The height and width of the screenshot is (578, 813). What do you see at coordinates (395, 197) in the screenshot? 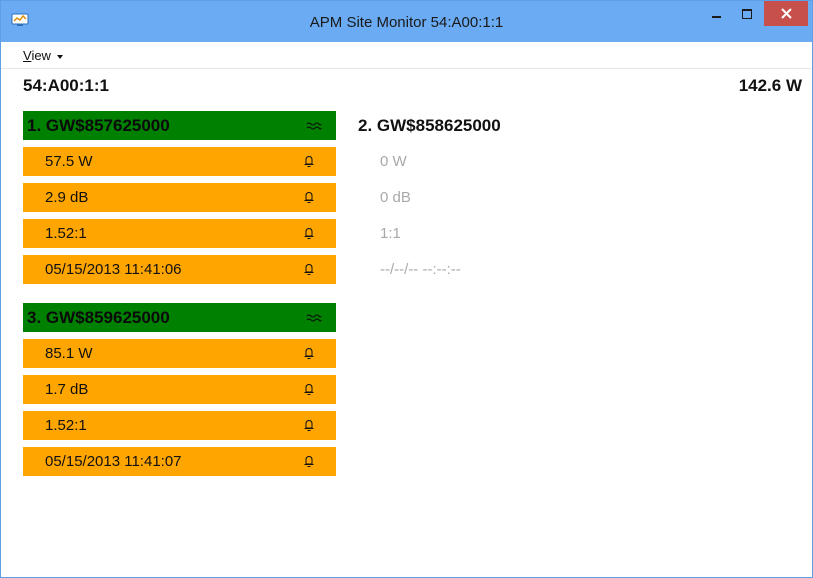
I see `channel-return-loss-value: 0 dB` at bounding box center [395, 197].